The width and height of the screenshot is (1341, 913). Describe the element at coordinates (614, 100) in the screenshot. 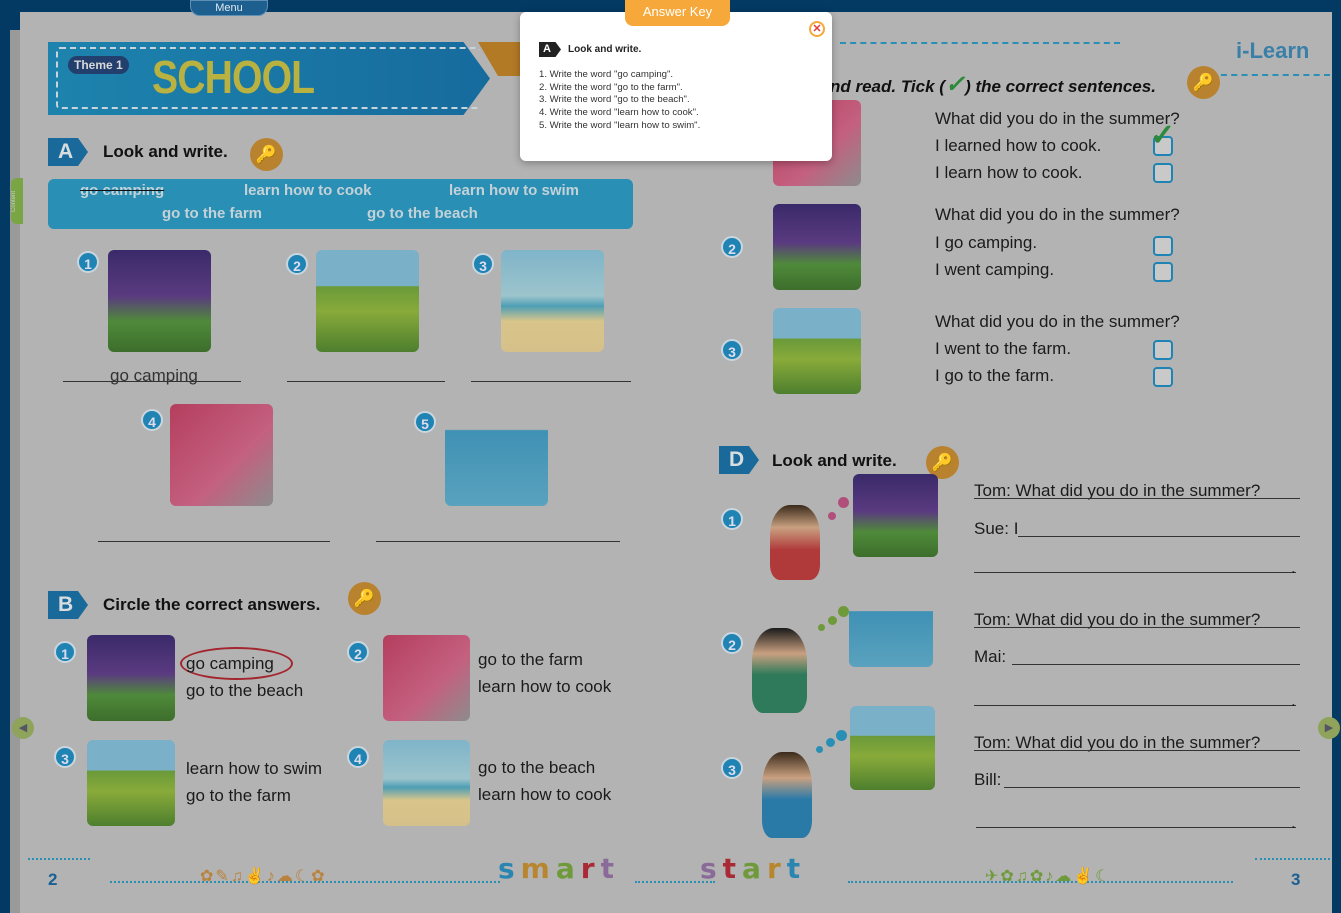

I see `answer-item: 3. Write the word "go to the beach".` at that location.